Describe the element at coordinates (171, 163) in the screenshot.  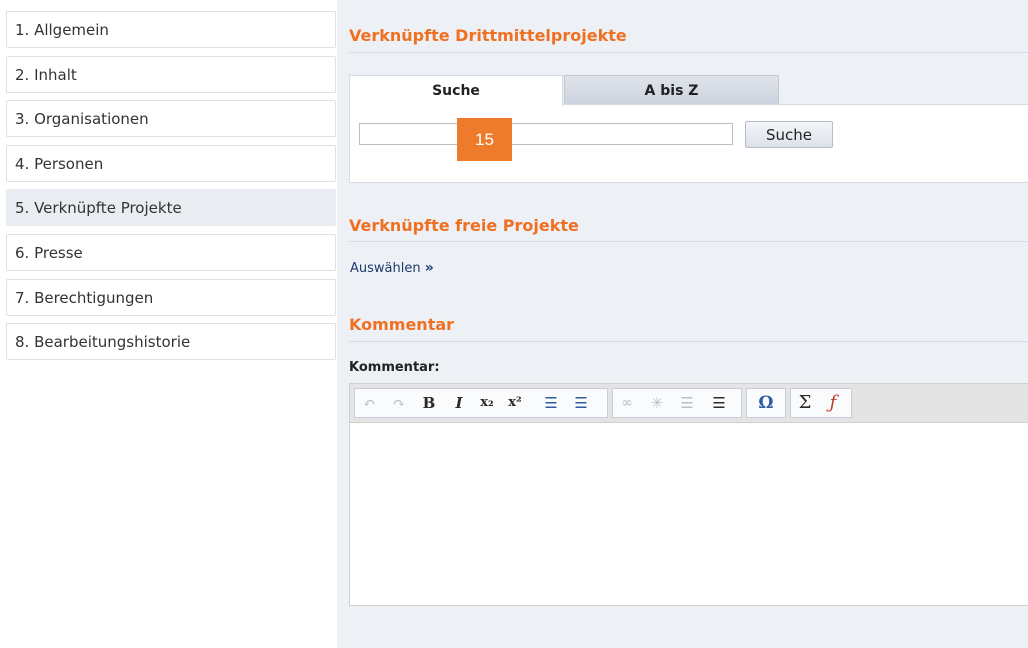
I see `sidebar-item-personen: 4. Personen` at that location.